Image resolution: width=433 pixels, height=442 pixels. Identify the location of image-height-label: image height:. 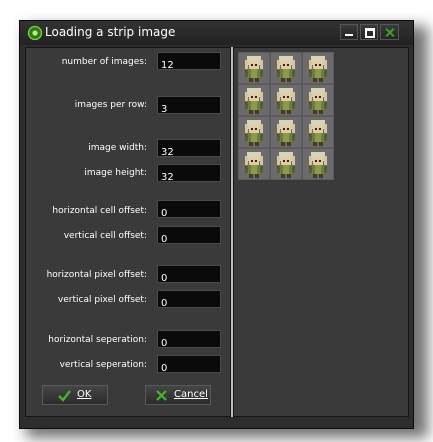
(115, 173).